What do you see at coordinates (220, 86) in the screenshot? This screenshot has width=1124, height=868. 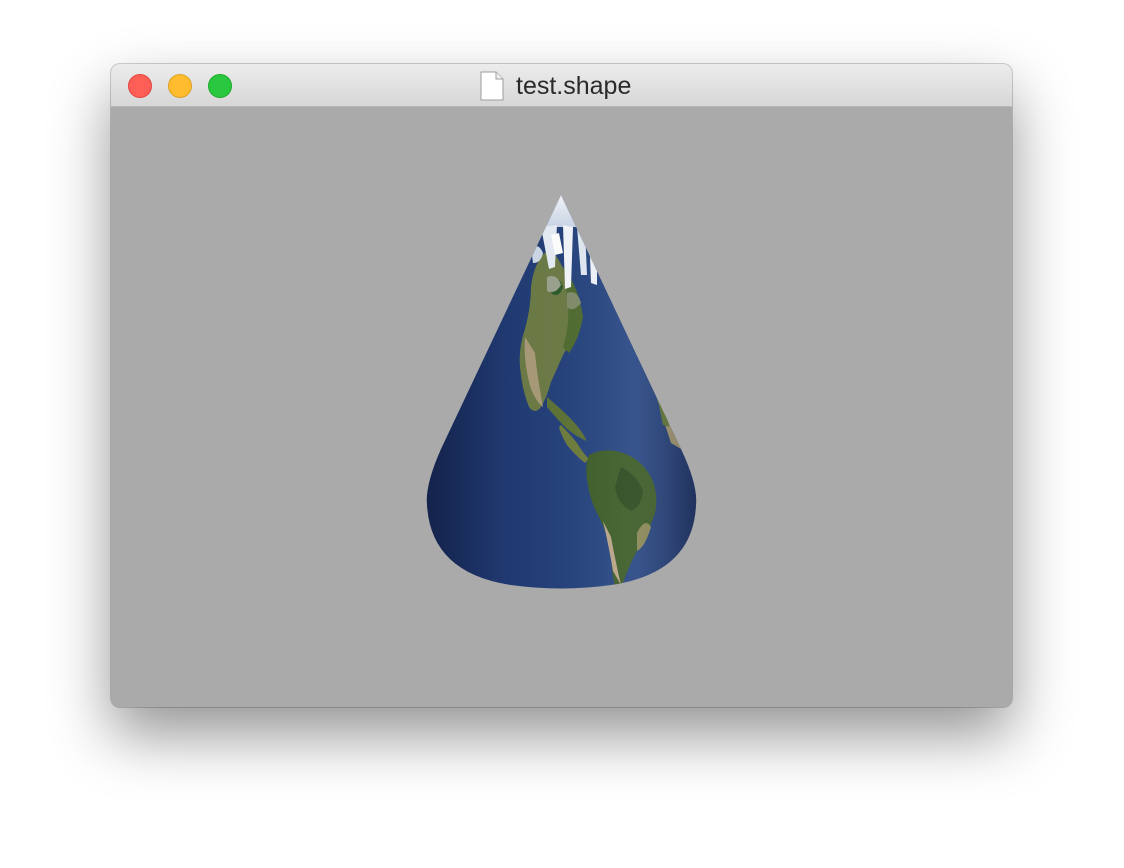 I see `maximize-button` at bounding box center [220, 86].